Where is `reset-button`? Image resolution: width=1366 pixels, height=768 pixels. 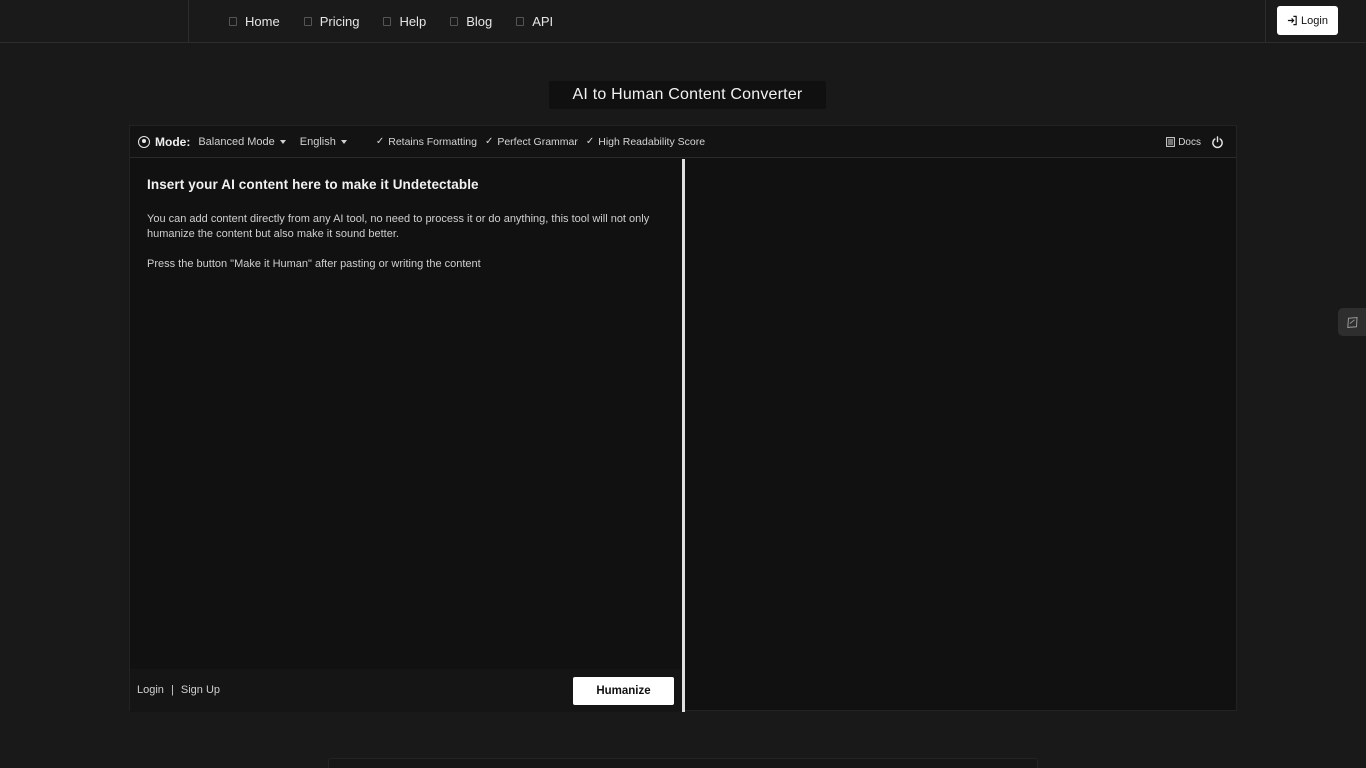 reset-button is located at coordinates (1217, 142).